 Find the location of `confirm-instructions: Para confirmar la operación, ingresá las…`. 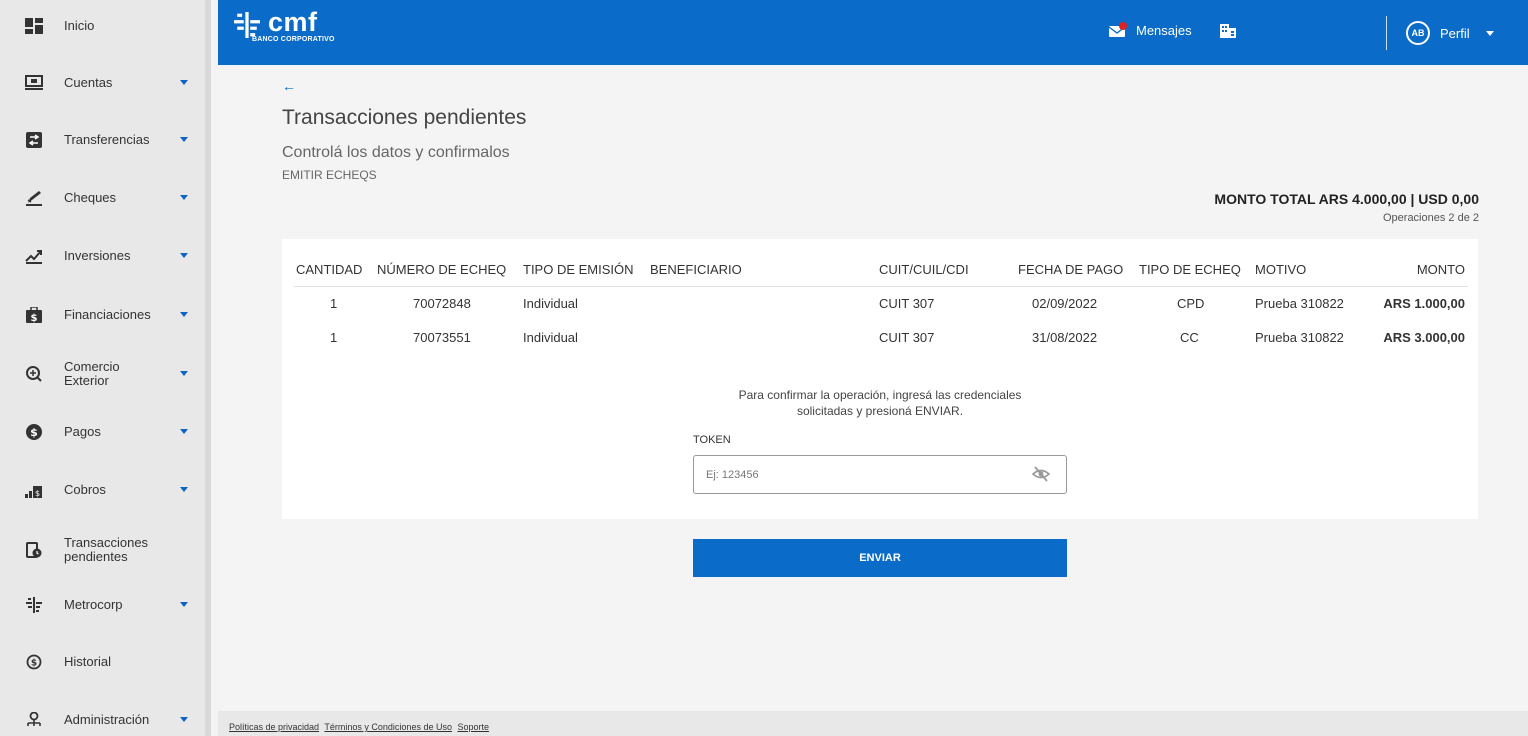

confirm-instructions: Para confirmar la operación, ingresá las… is located at coordinates (880, 403).